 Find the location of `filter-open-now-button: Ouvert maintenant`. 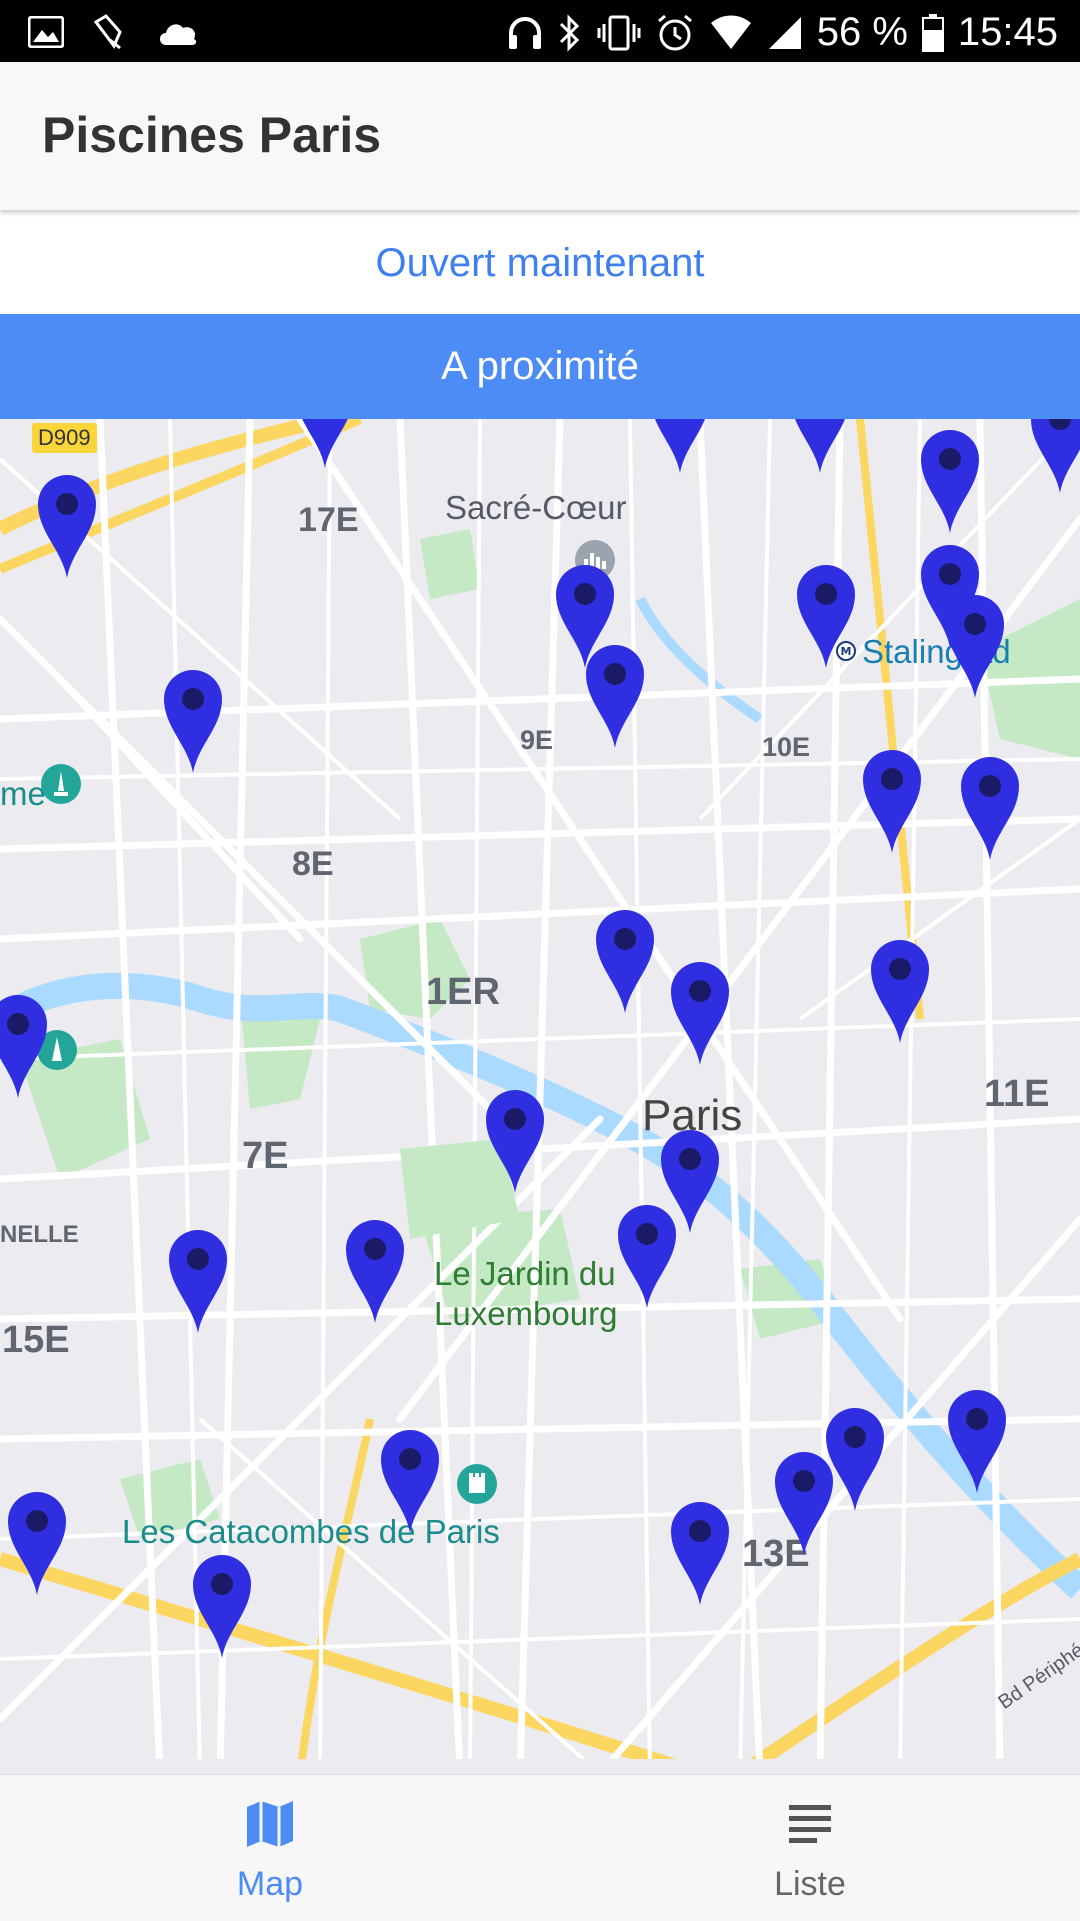

filter-open-now-button: Ouvert maintenant is located at coordinates (540, 263).